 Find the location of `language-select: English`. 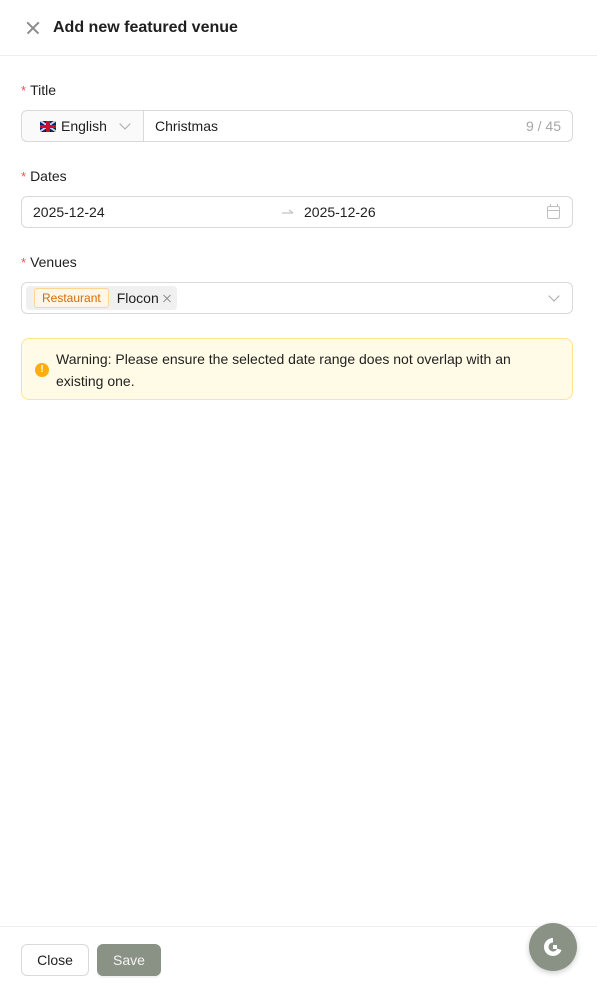

language-select: English is located at coordinates (82, 126).